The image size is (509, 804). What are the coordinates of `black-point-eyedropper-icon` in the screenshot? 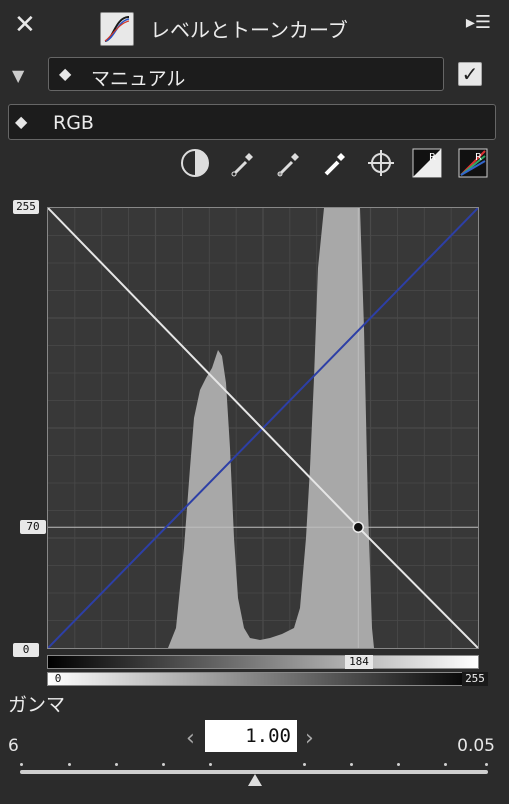 It's located at (243, 163).